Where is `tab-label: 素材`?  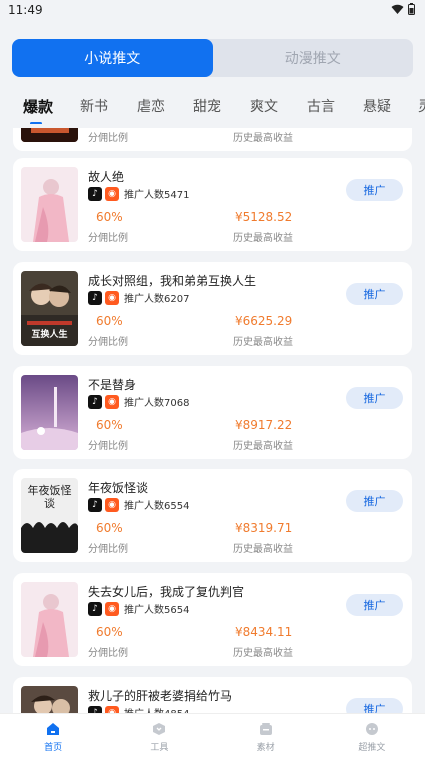 tab-label: 素材 is located at coordinates (265, 748).